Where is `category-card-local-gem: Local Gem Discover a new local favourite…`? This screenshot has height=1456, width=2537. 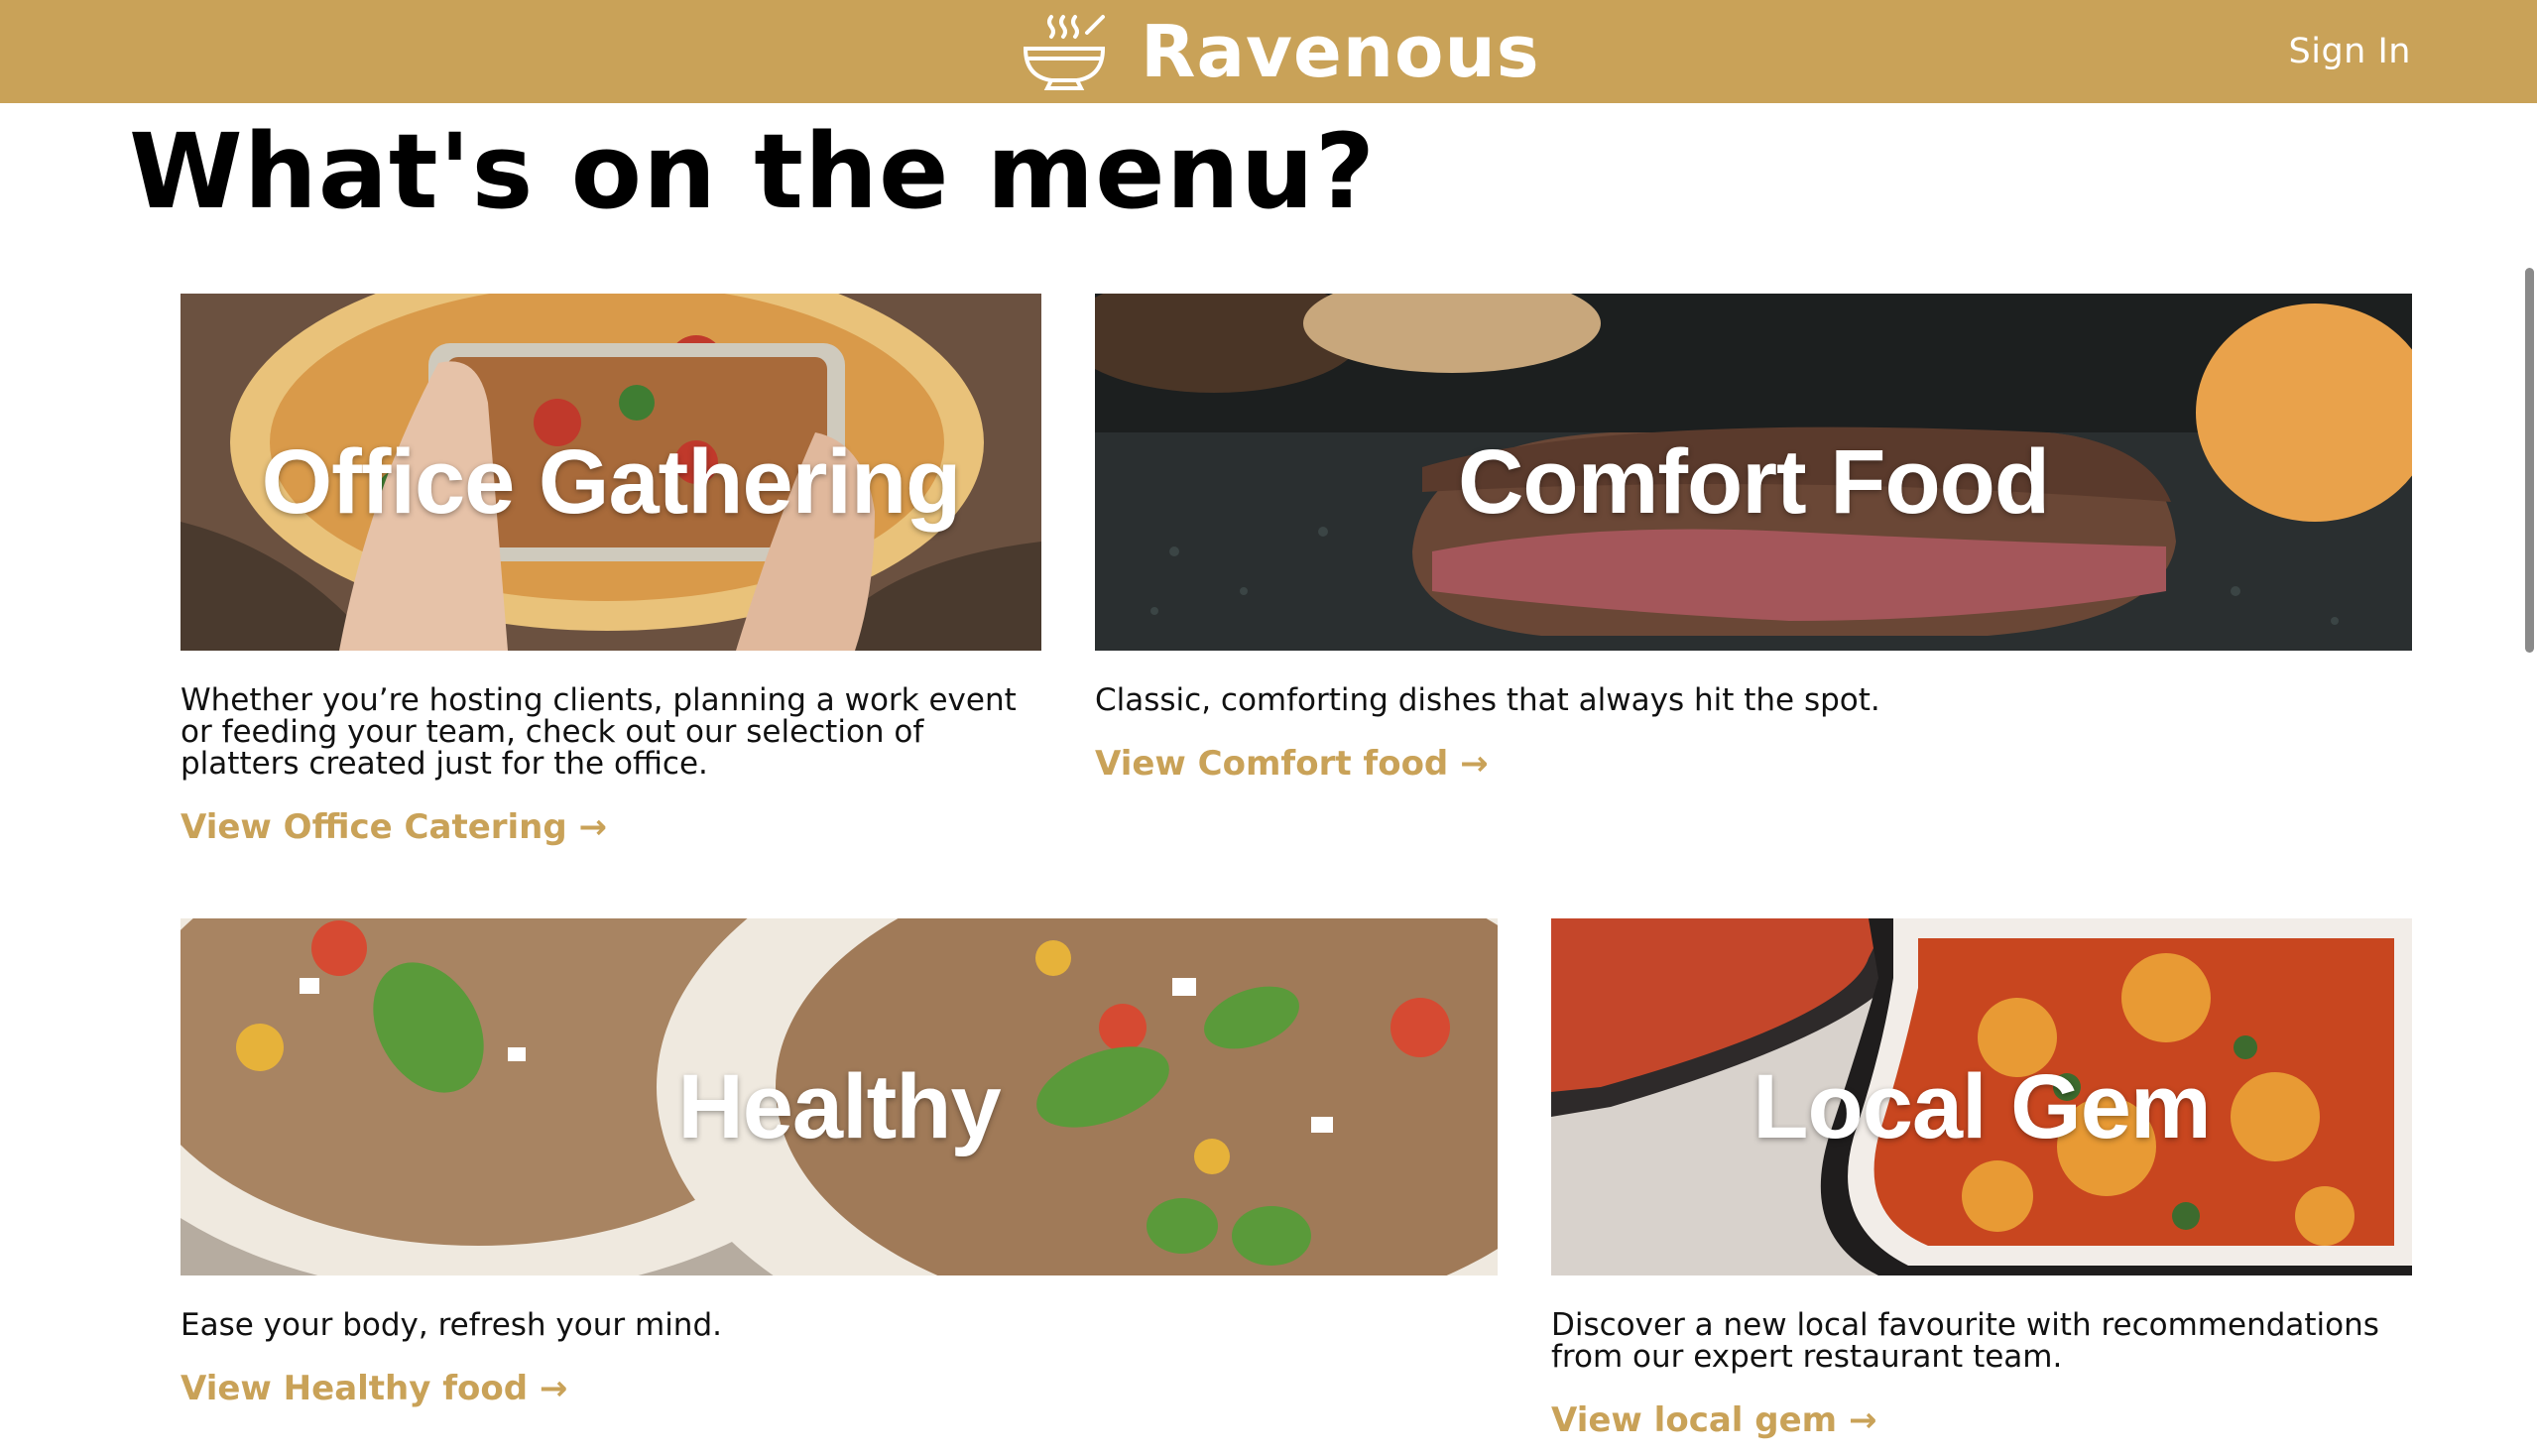
category-card-local-gem: Local Gem Discover a new local favourite… is located at coordinates (1981, 1179).